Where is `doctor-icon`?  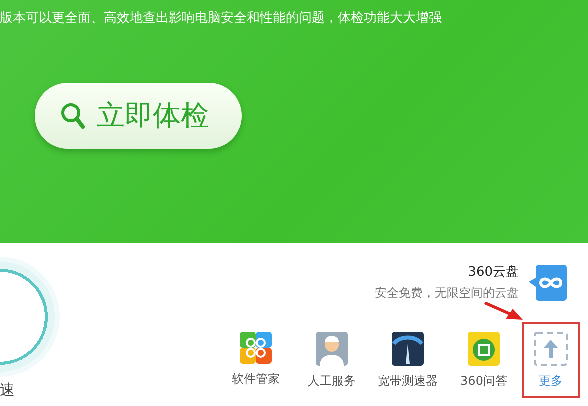
doctor-icon is located at coordinates (332, 349).